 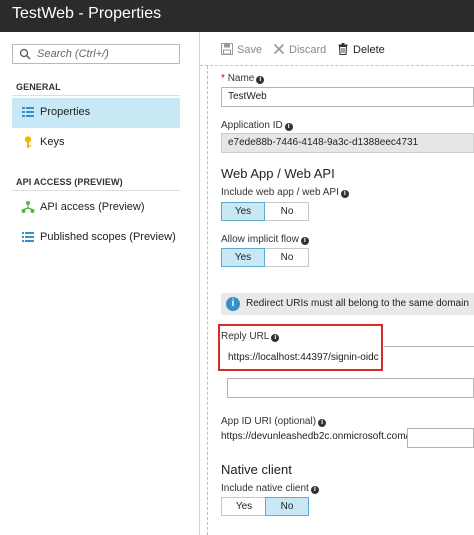 I want to click on sidebar-item-keys: Keys, so click(x=96, y=143).